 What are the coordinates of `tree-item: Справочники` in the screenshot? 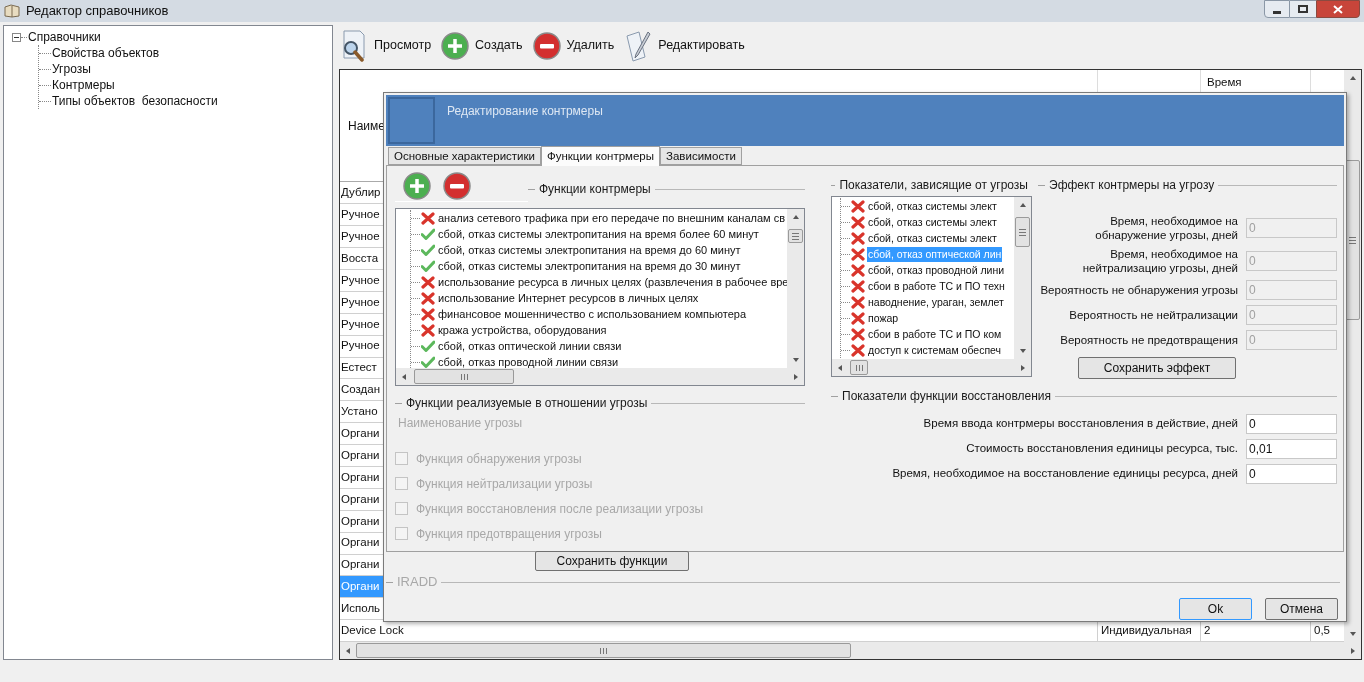 It's located at (64, 37).